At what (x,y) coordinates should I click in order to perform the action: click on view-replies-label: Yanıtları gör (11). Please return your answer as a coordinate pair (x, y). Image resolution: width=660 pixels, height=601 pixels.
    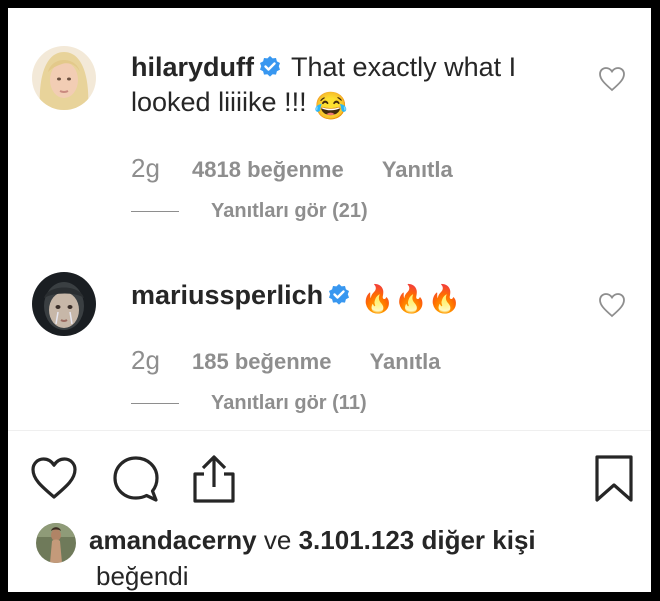
    Looking at the image, I should click on (289, 403).